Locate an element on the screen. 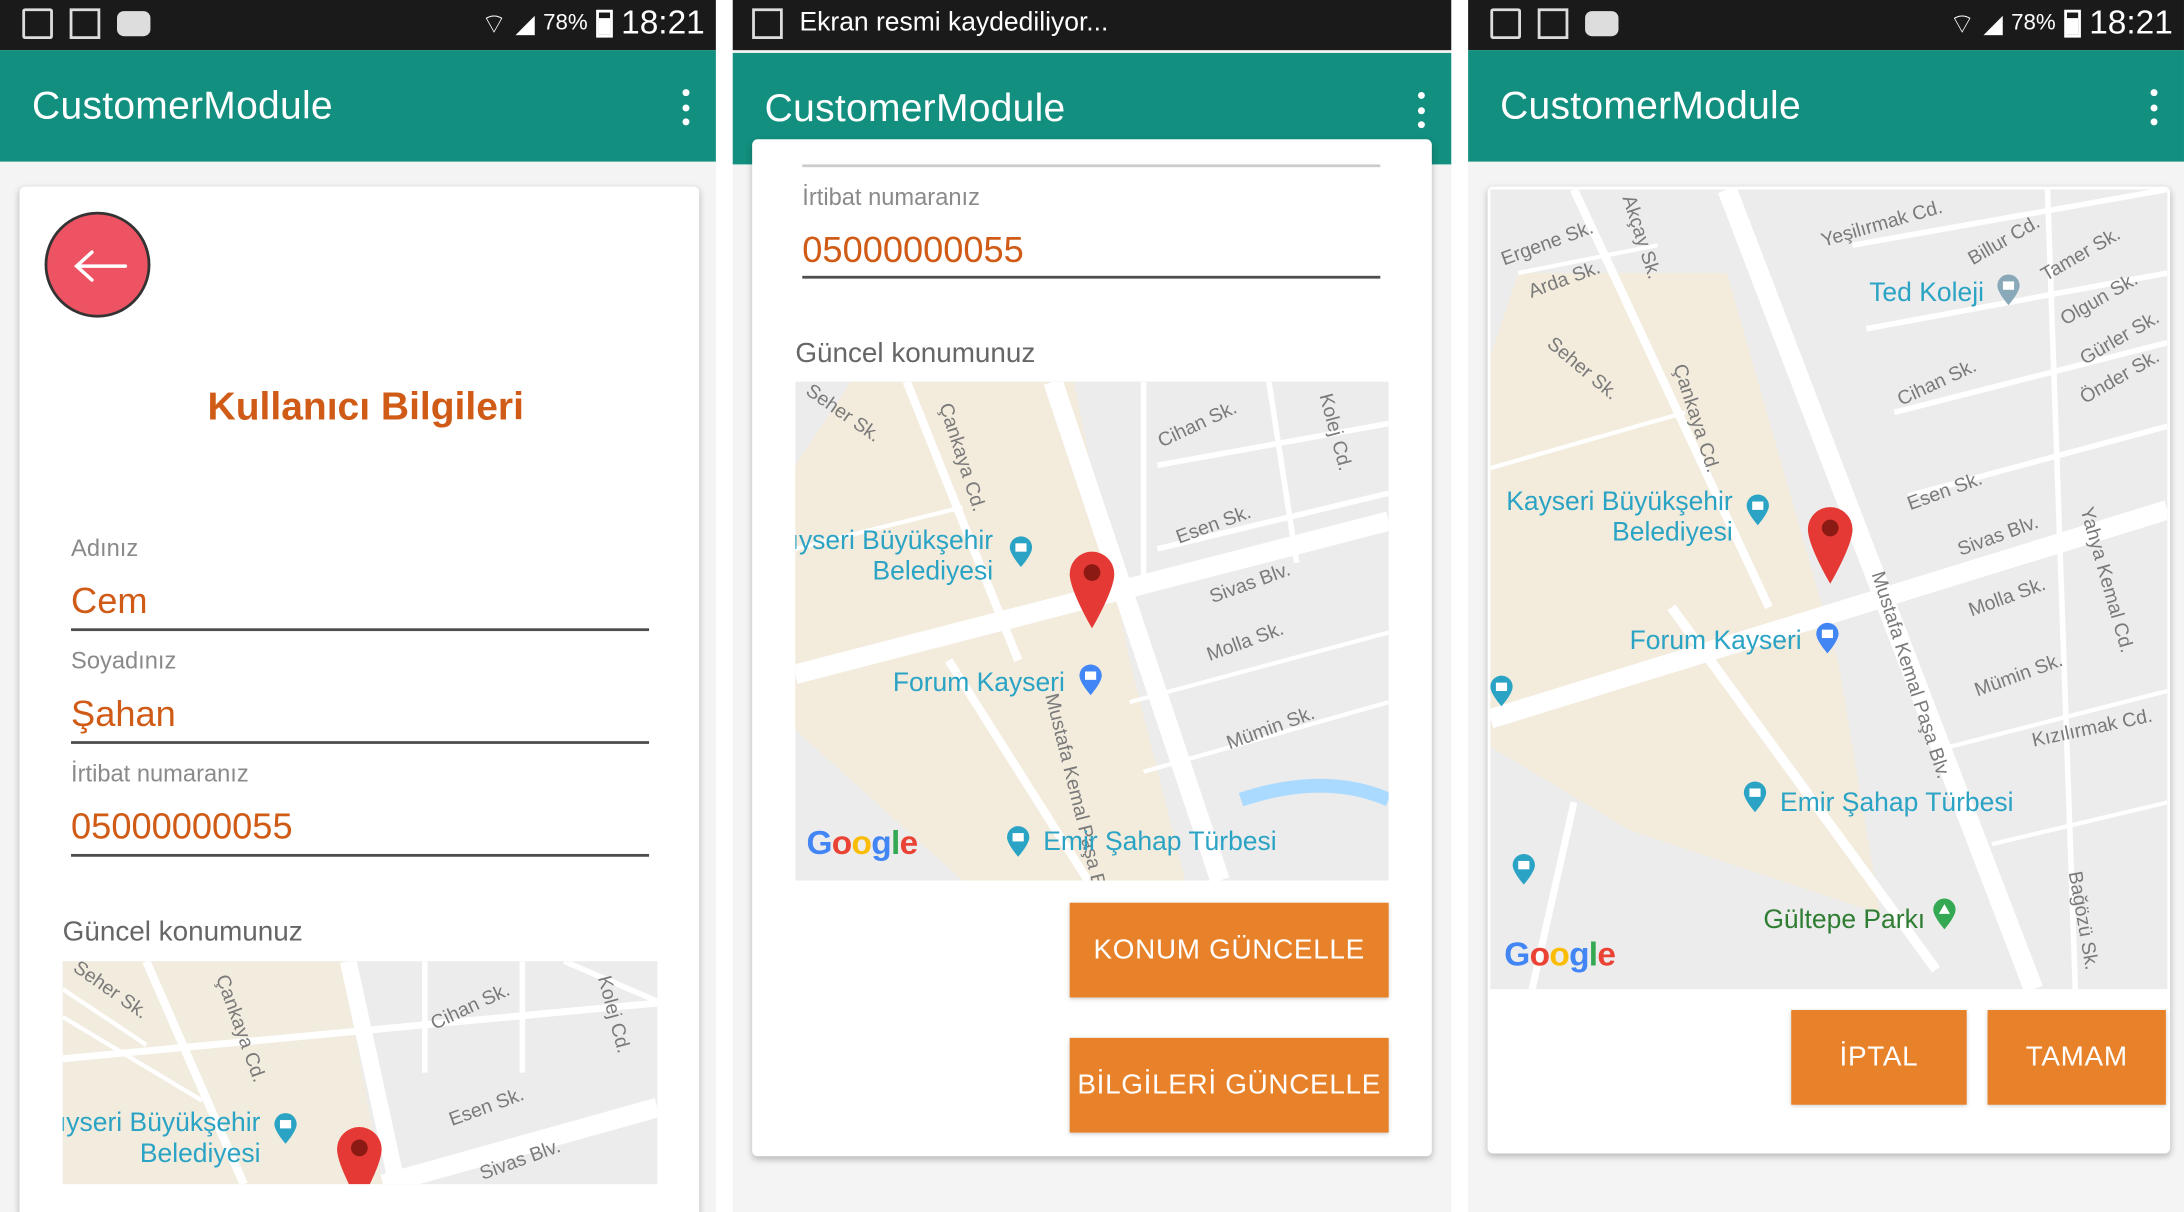 The image size is (2184, 1212). page-heading: Kullanıcı Bilgileri is located at coordinates (365, 406).